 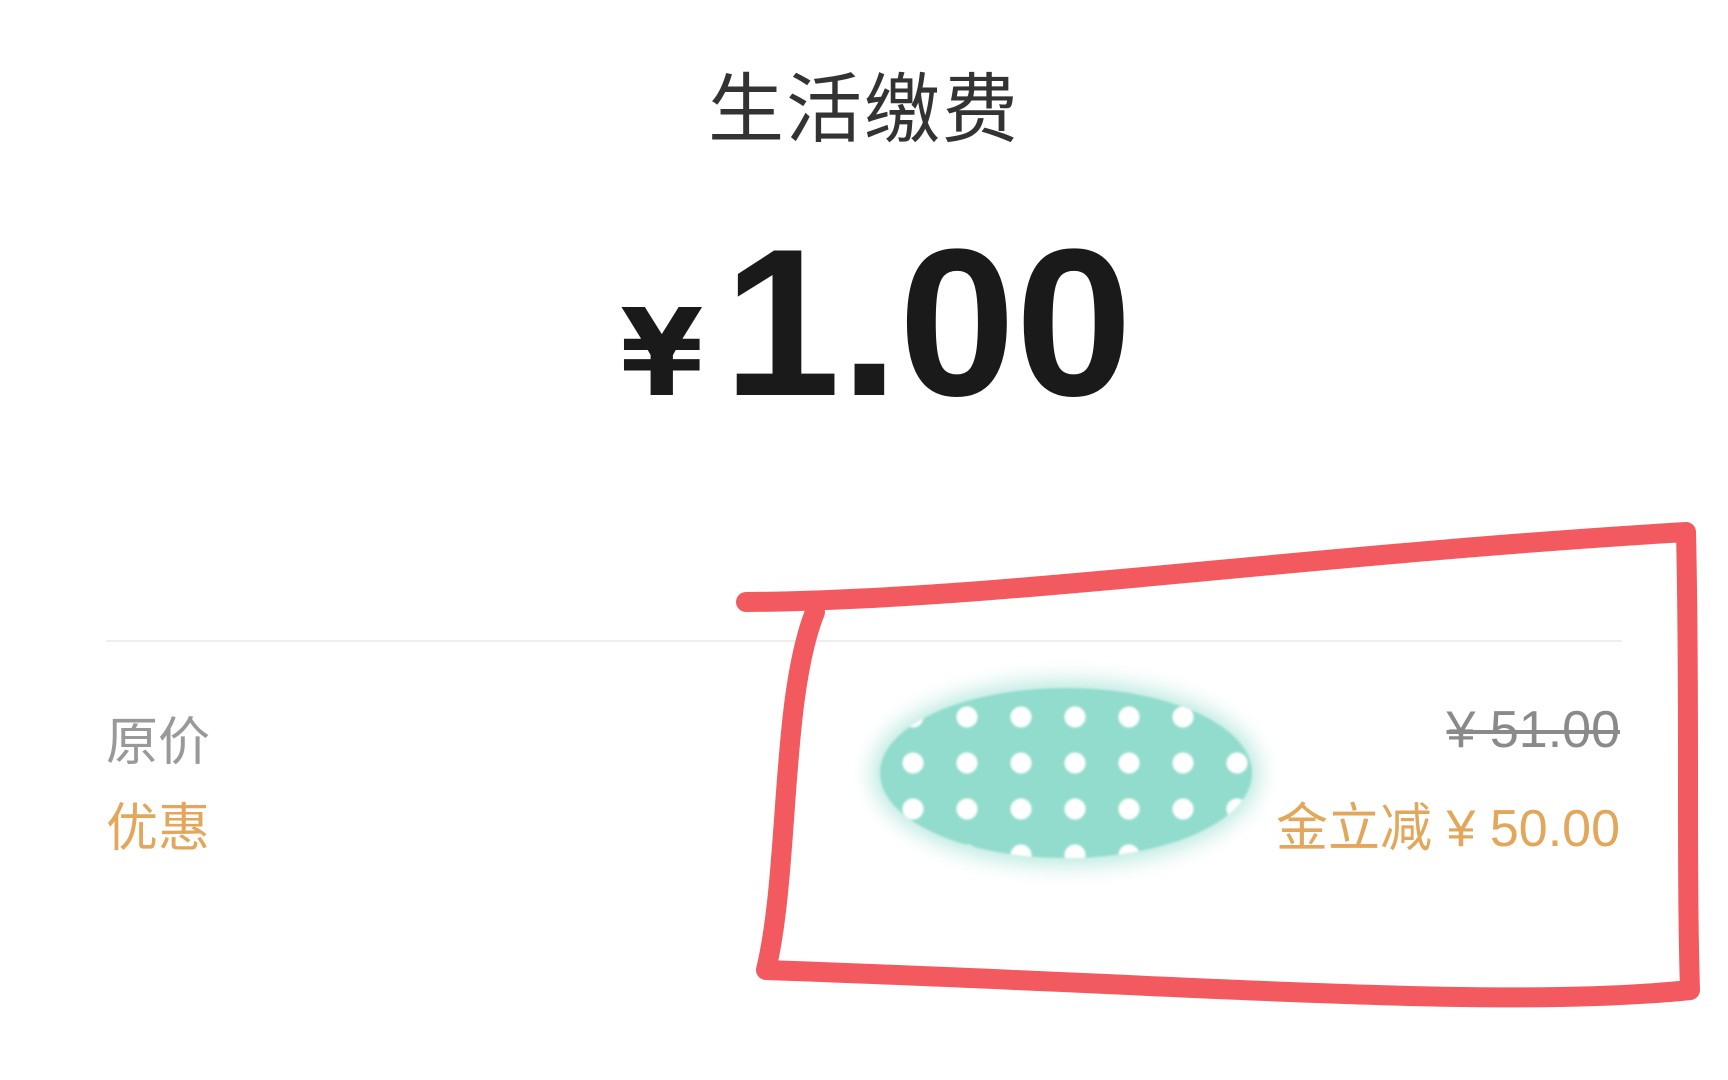 I want to click on currency-symbol: ¥, so click(x=662, y=354).